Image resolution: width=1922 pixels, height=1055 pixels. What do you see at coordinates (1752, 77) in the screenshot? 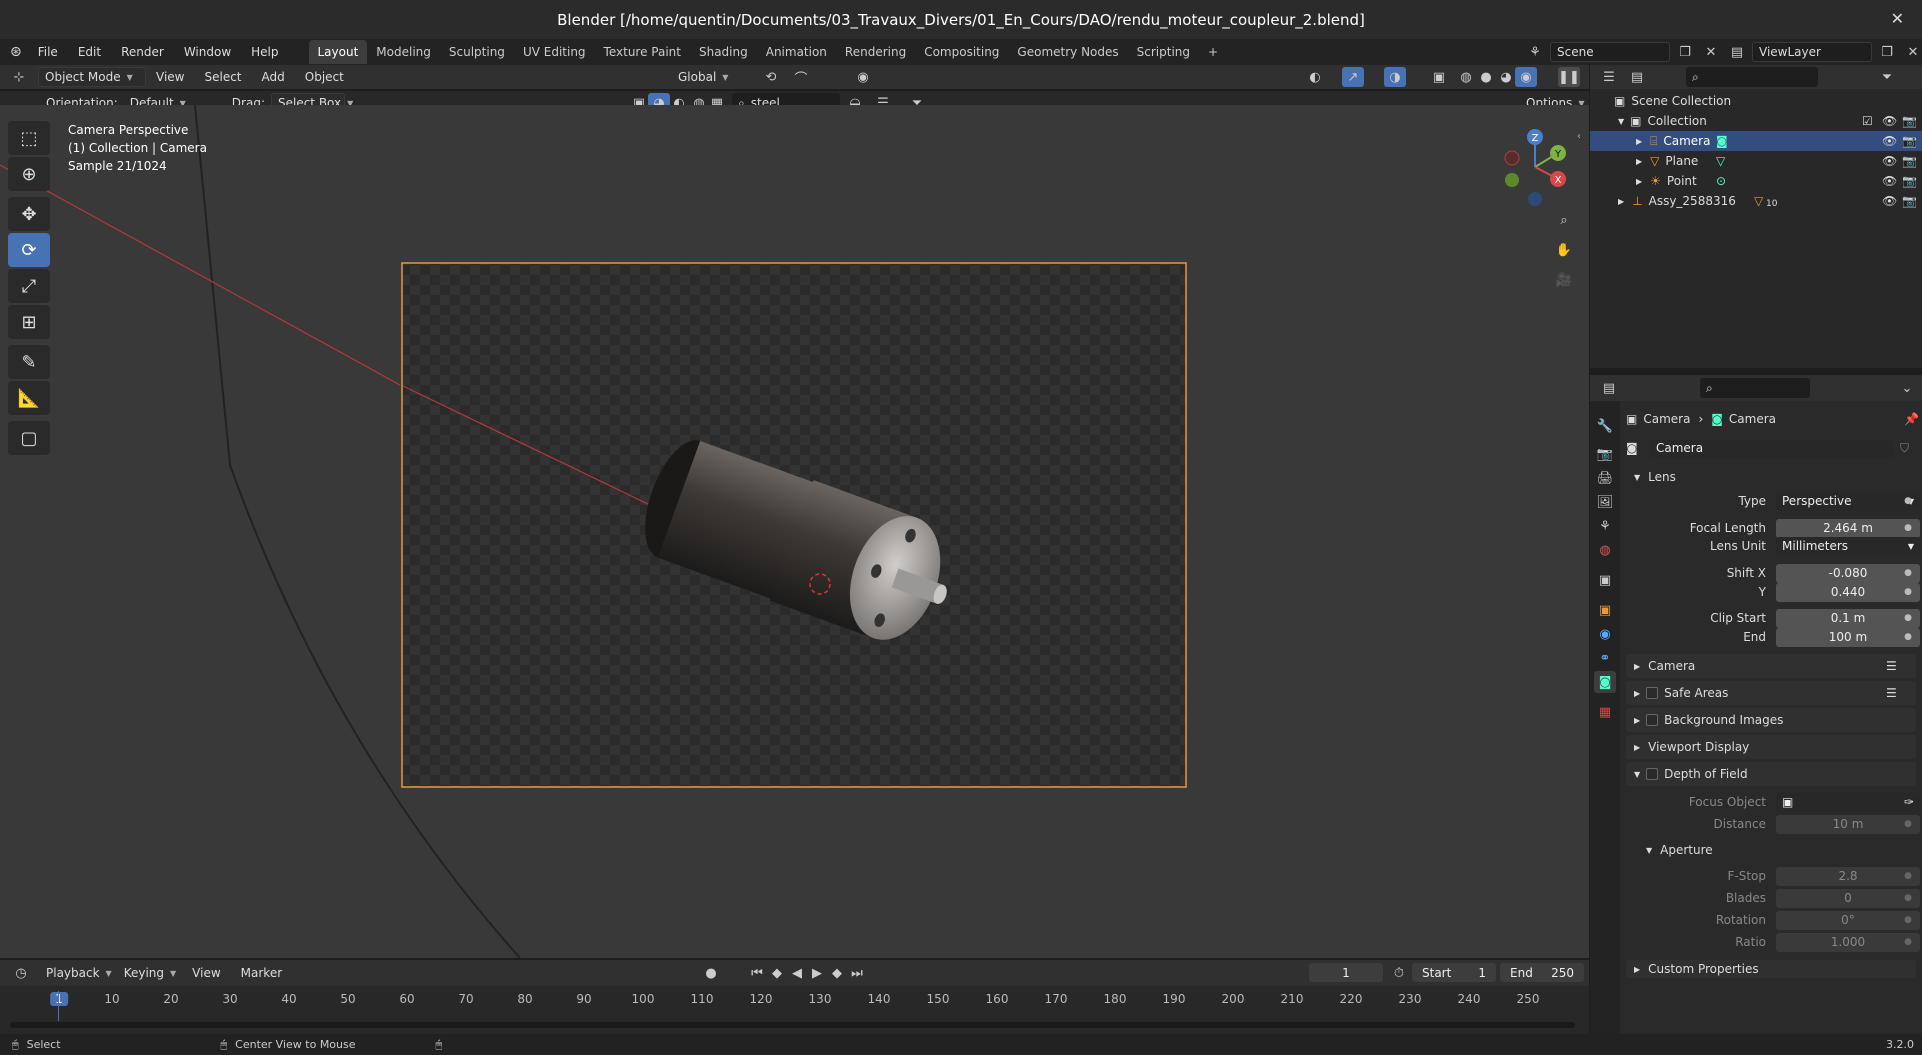
I see `outliner-search-input: ⌕` at bounding box center [1752, 77].